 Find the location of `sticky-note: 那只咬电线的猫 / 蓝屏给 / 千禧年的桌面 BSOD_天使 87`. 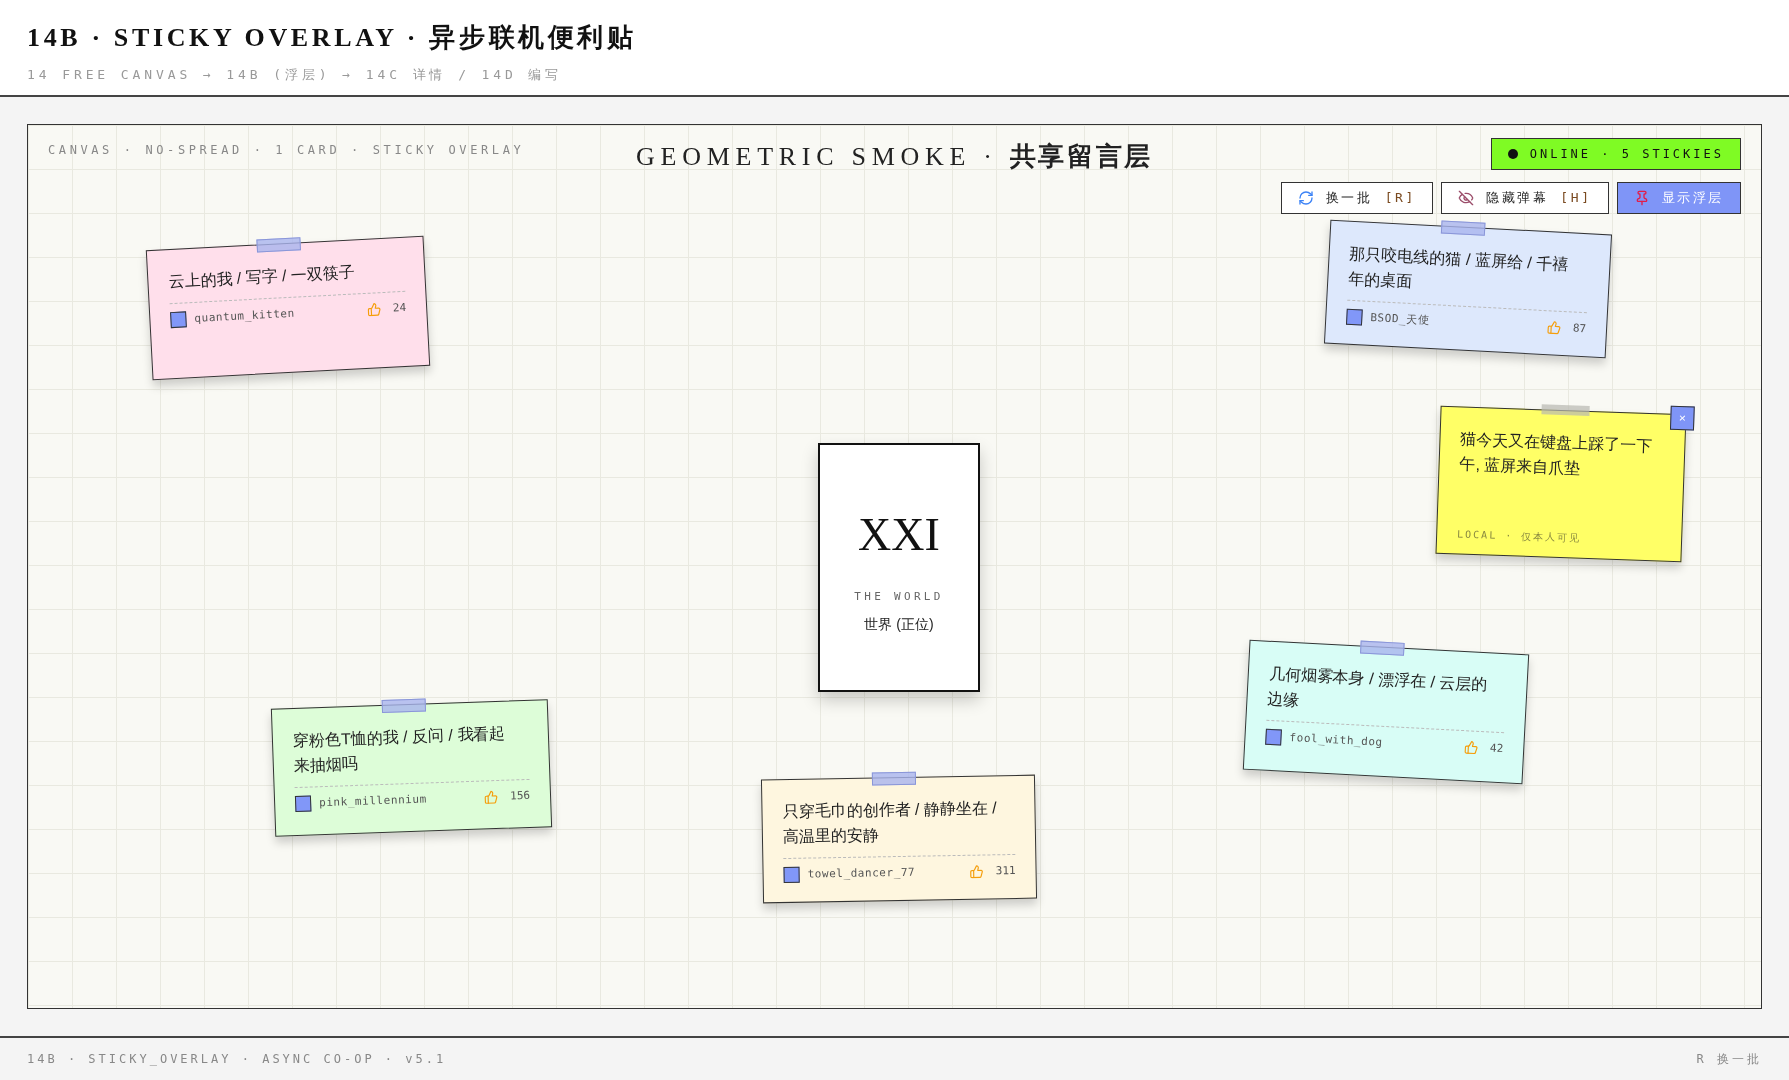

sticky-note: 那只咬电线的猫 / 蓝屏给 / 千禧年的桌面 BSOD_天使 87 is located at coordinates (1468, 289).